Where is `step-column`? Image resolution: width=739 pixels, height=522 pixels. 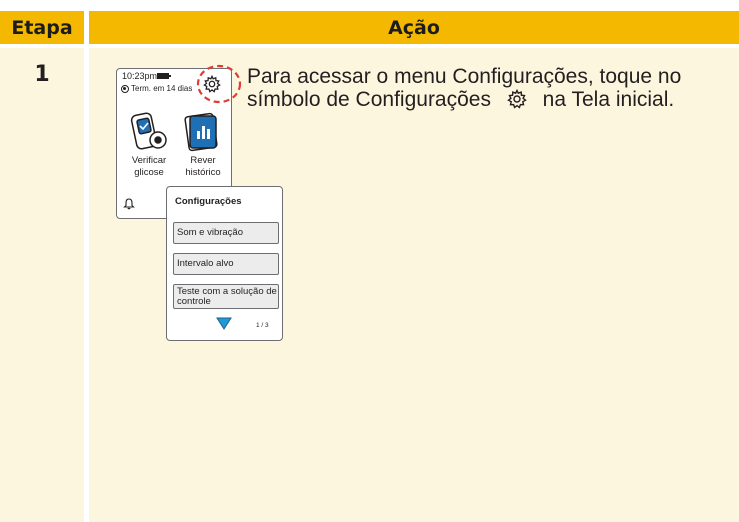 step-column is located at coordinates (42, 285).